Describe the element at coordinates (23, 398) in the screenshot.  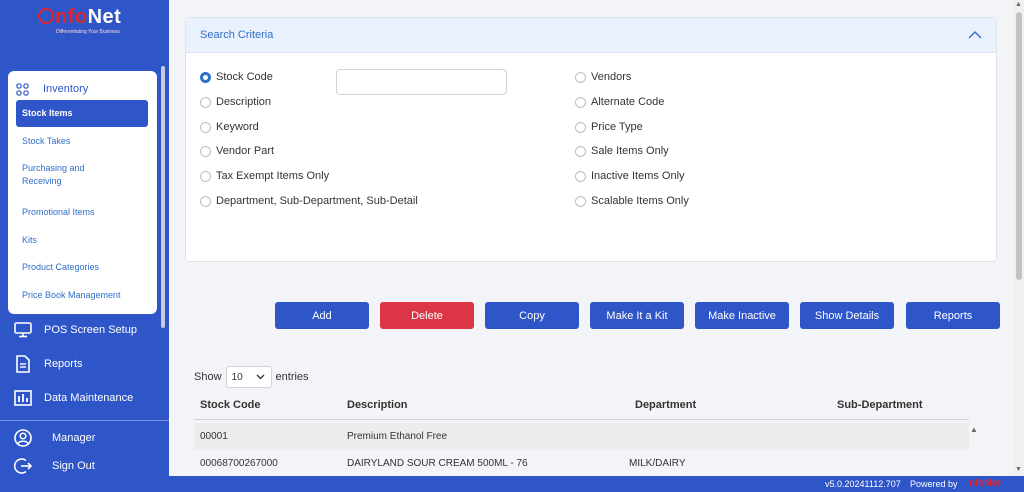
I see `bar-chart-icon` at that location.